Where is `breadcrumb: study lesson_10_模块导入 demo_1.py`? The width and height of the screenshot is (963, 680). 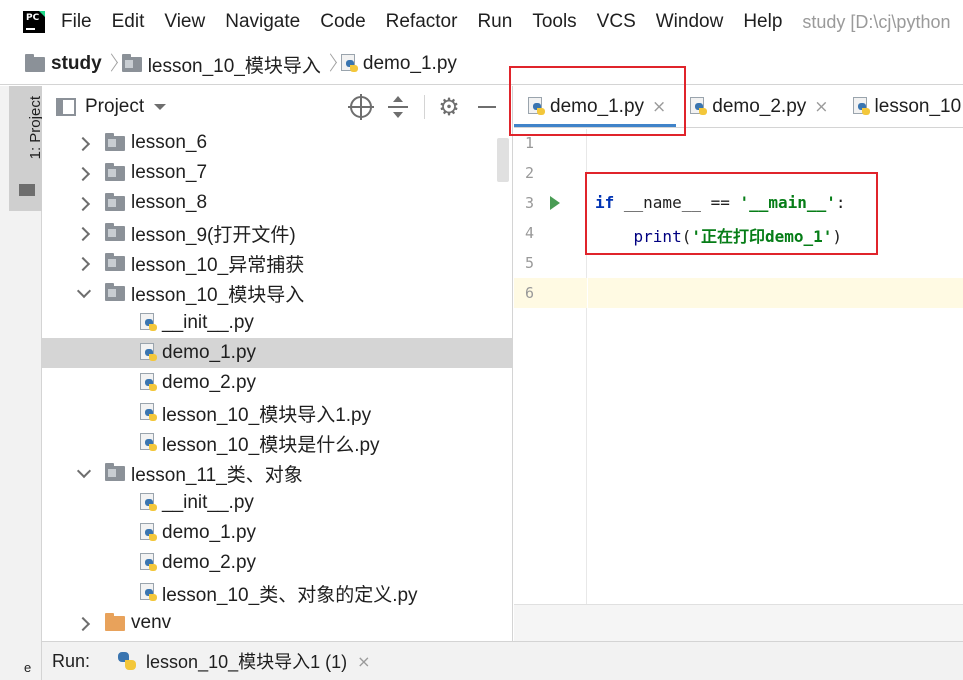 breadcrumb: study lesson_10_模块导入 demo_1.py is located at coordinates (481, 64).